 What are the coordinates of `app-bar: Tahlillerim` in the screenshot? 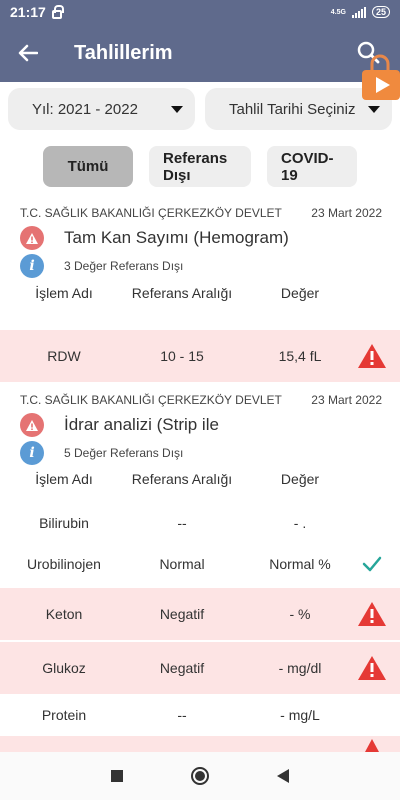 It's located at (200, 53).